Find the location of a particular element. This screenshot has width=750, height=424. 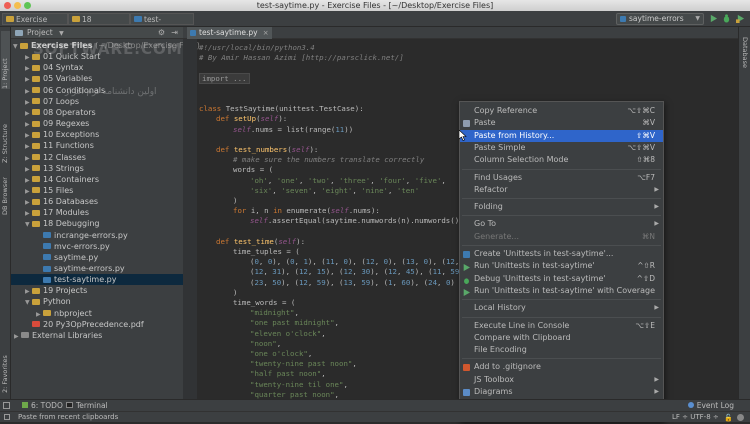

tree-item: ▶ 05 Variables is located at coordinates (97, 78).